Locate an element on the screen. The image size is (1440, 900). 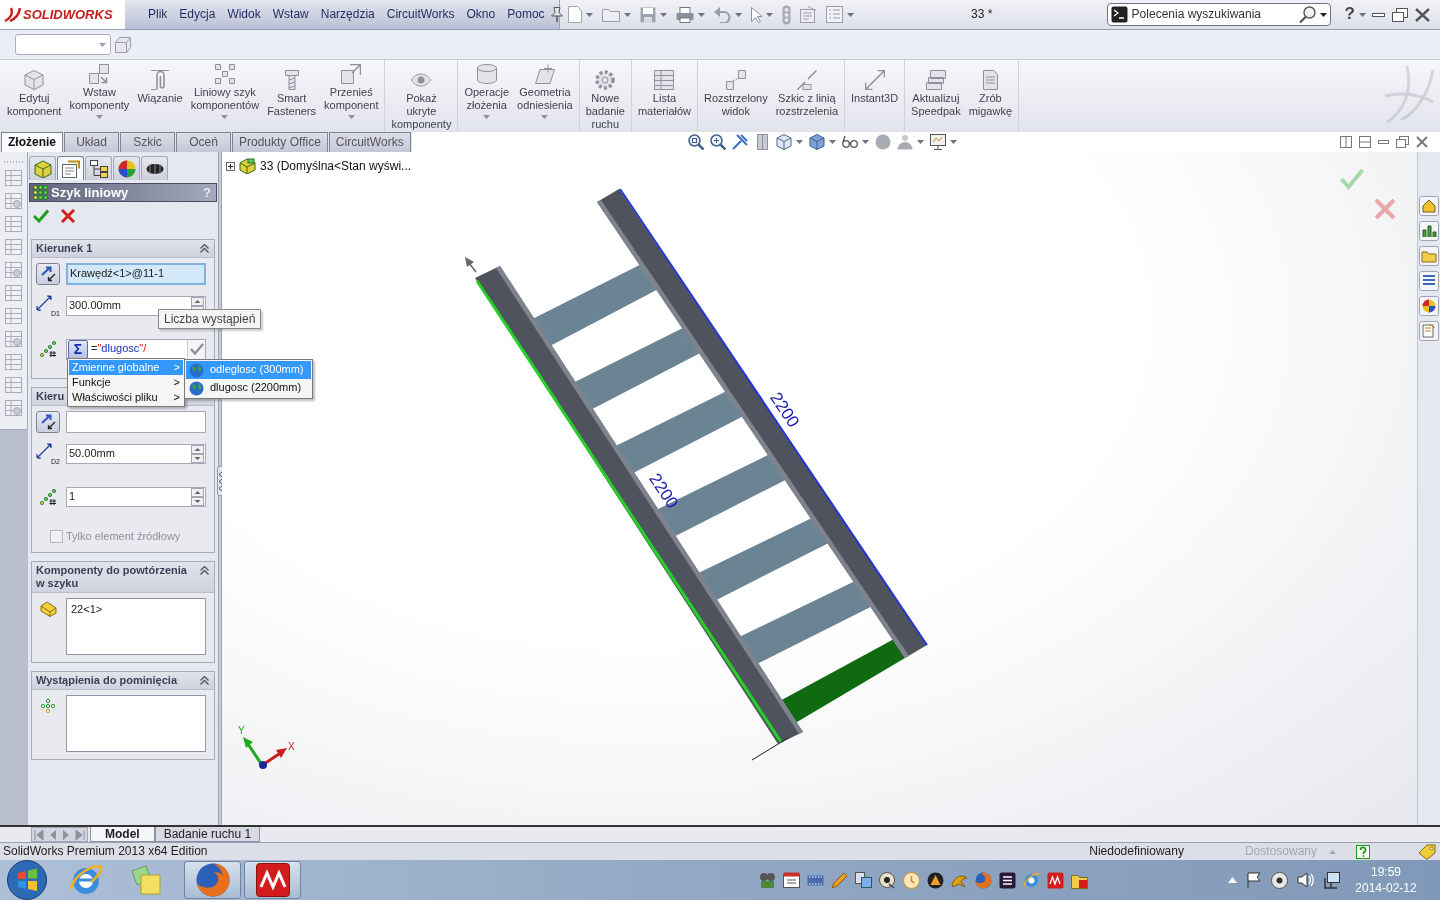
checklist-icon is located at coordinates (834, 14).